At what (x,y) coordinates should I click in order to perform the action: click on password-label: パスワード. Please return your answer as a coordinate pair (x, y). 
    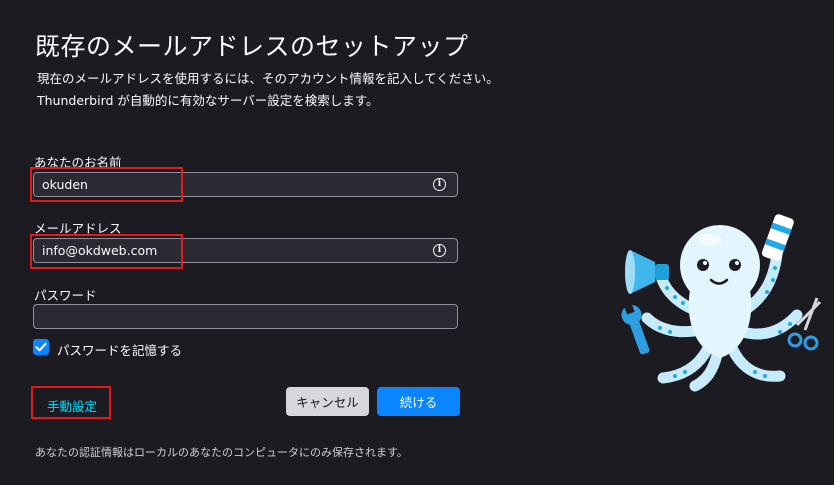
    Looking at the image, I should click on (65, 295).